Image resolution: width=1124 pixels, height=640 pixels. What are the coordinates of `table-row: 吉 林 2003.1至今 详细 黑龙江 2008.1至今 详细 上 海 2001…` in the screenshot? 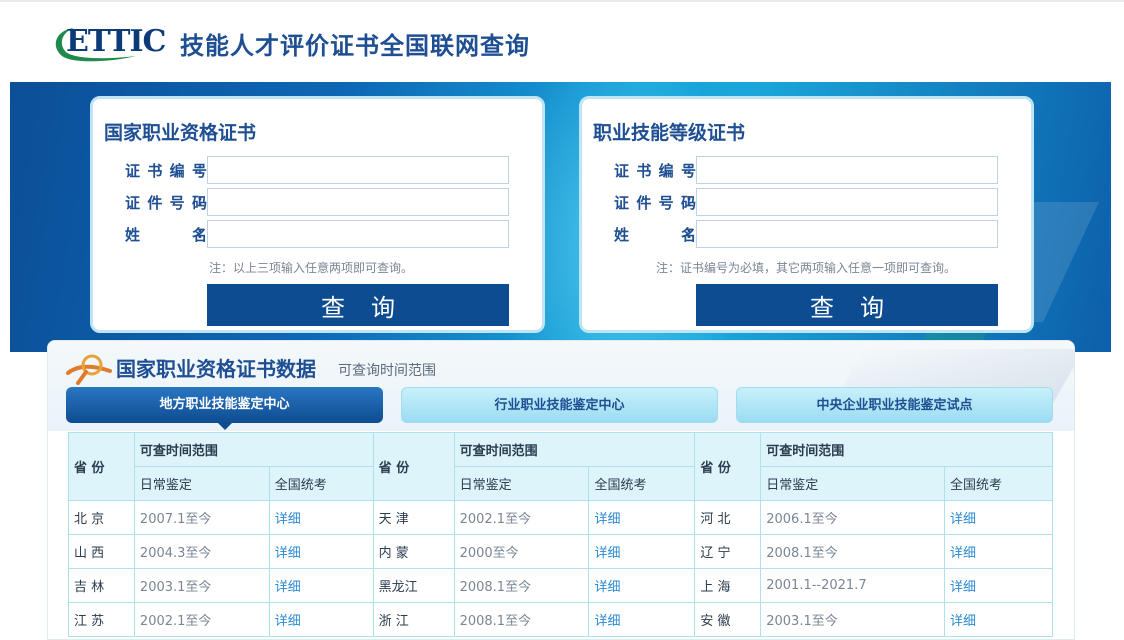 It's located at (560, 585).